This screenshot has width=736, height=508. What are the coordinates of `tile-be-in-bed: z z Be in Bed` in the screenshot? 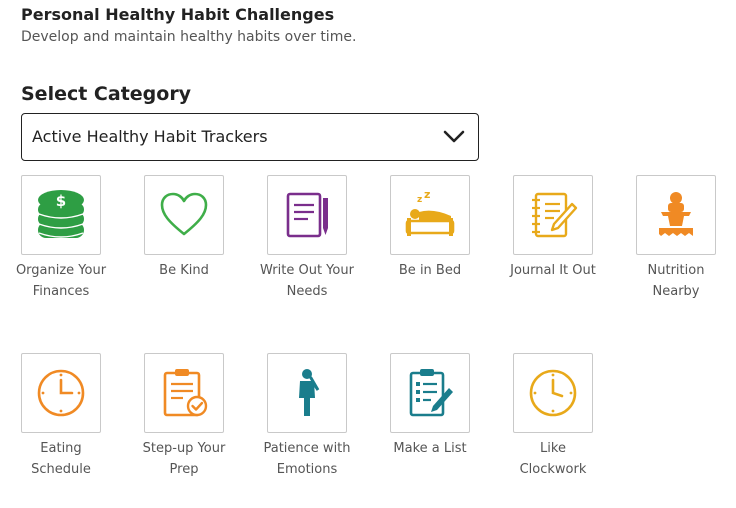 It's located at (430, 228).